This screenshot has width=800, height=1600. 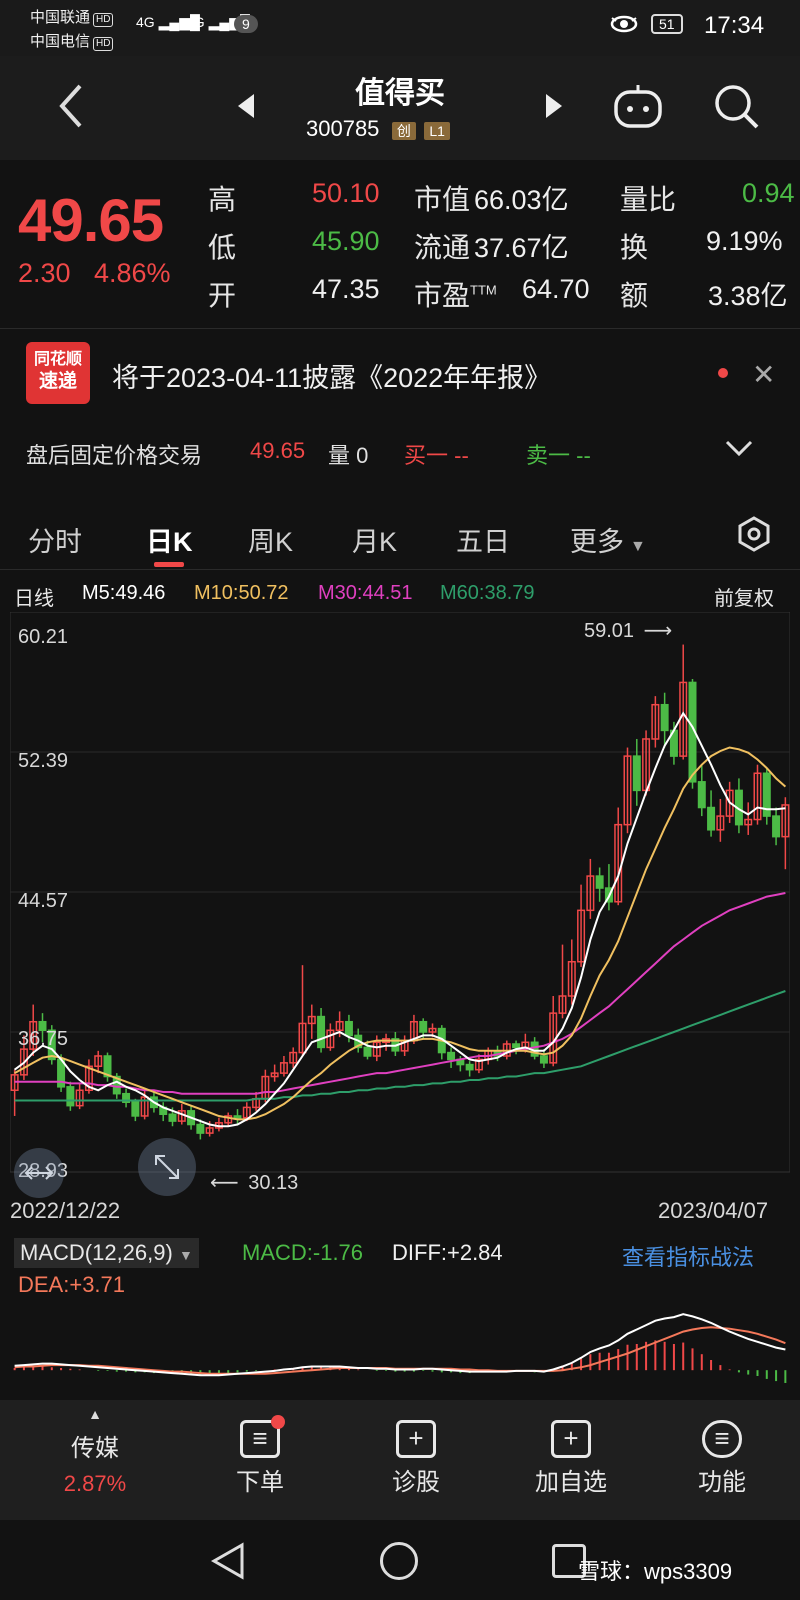 What do you see at coordinates (554, 106) in the screenshot?
I see `next-stock-icon` at bounding box center [554, 106].